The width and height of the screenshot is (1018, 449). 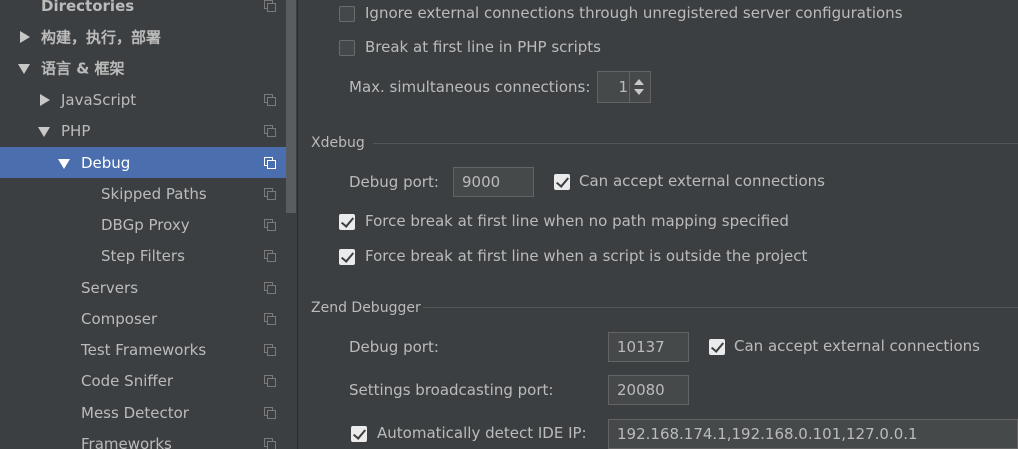 I want to click on tree-item-step-filters: Step Filters, so click(x=143, y=255).